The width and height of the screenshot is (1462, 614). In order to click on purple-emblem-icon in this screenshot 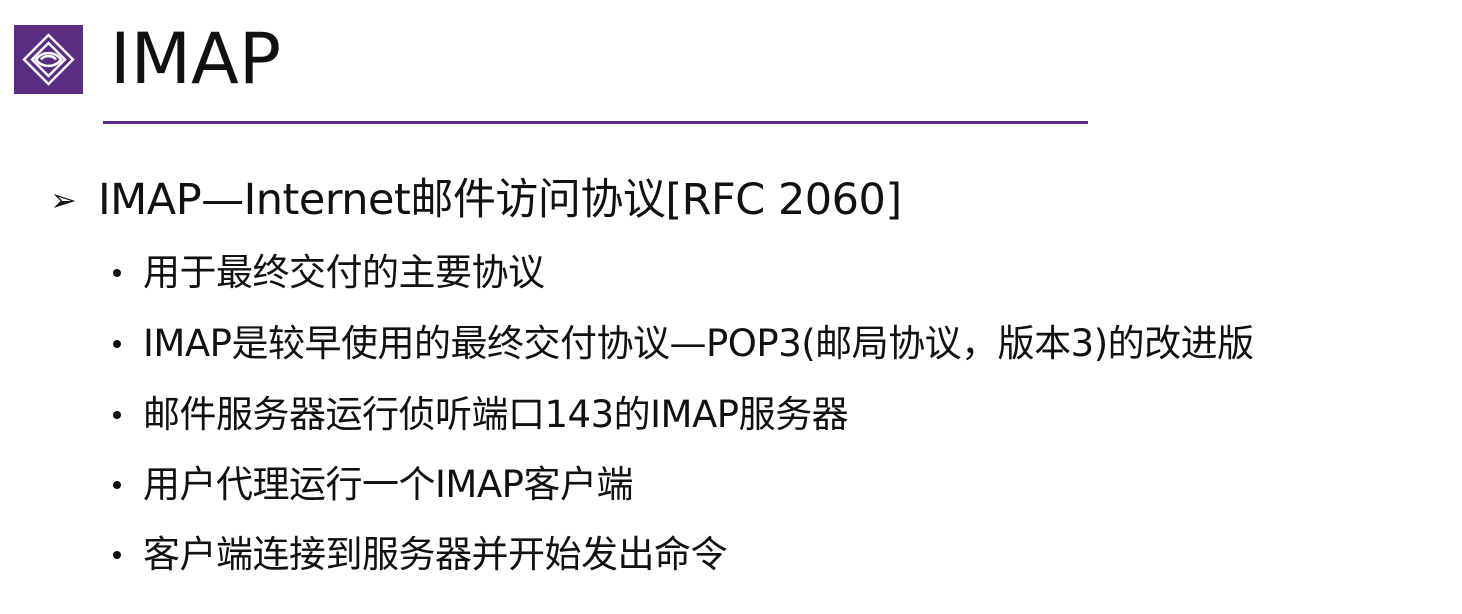, I will do `click(48, 59)`.